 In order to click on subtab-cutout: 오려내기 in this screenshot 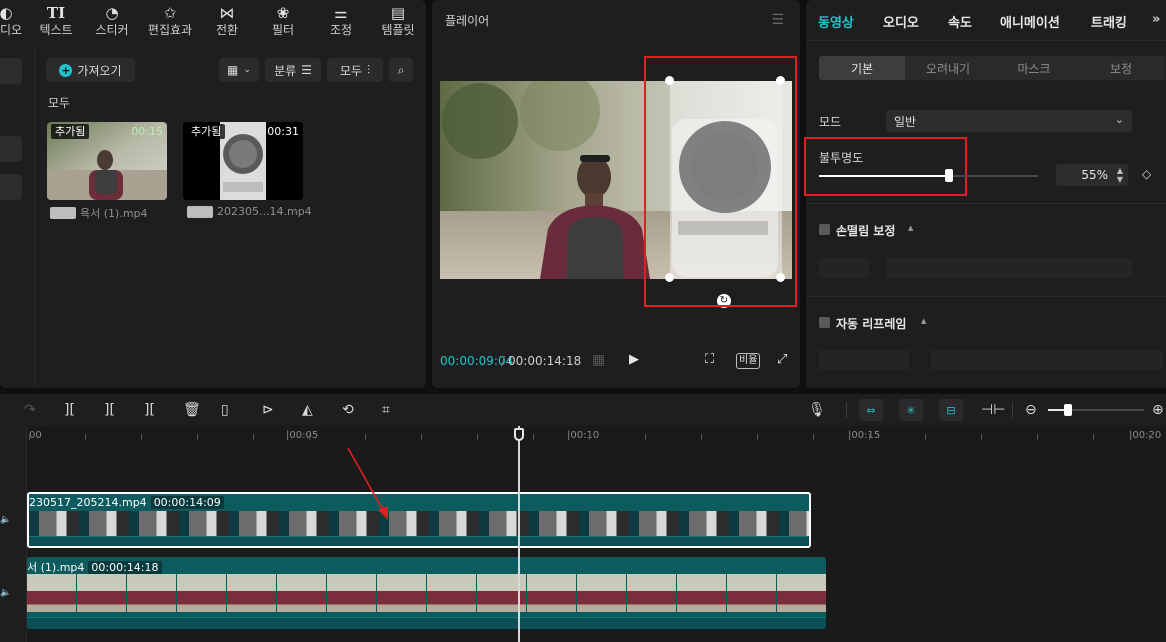, I will do `click(948, 68)`.